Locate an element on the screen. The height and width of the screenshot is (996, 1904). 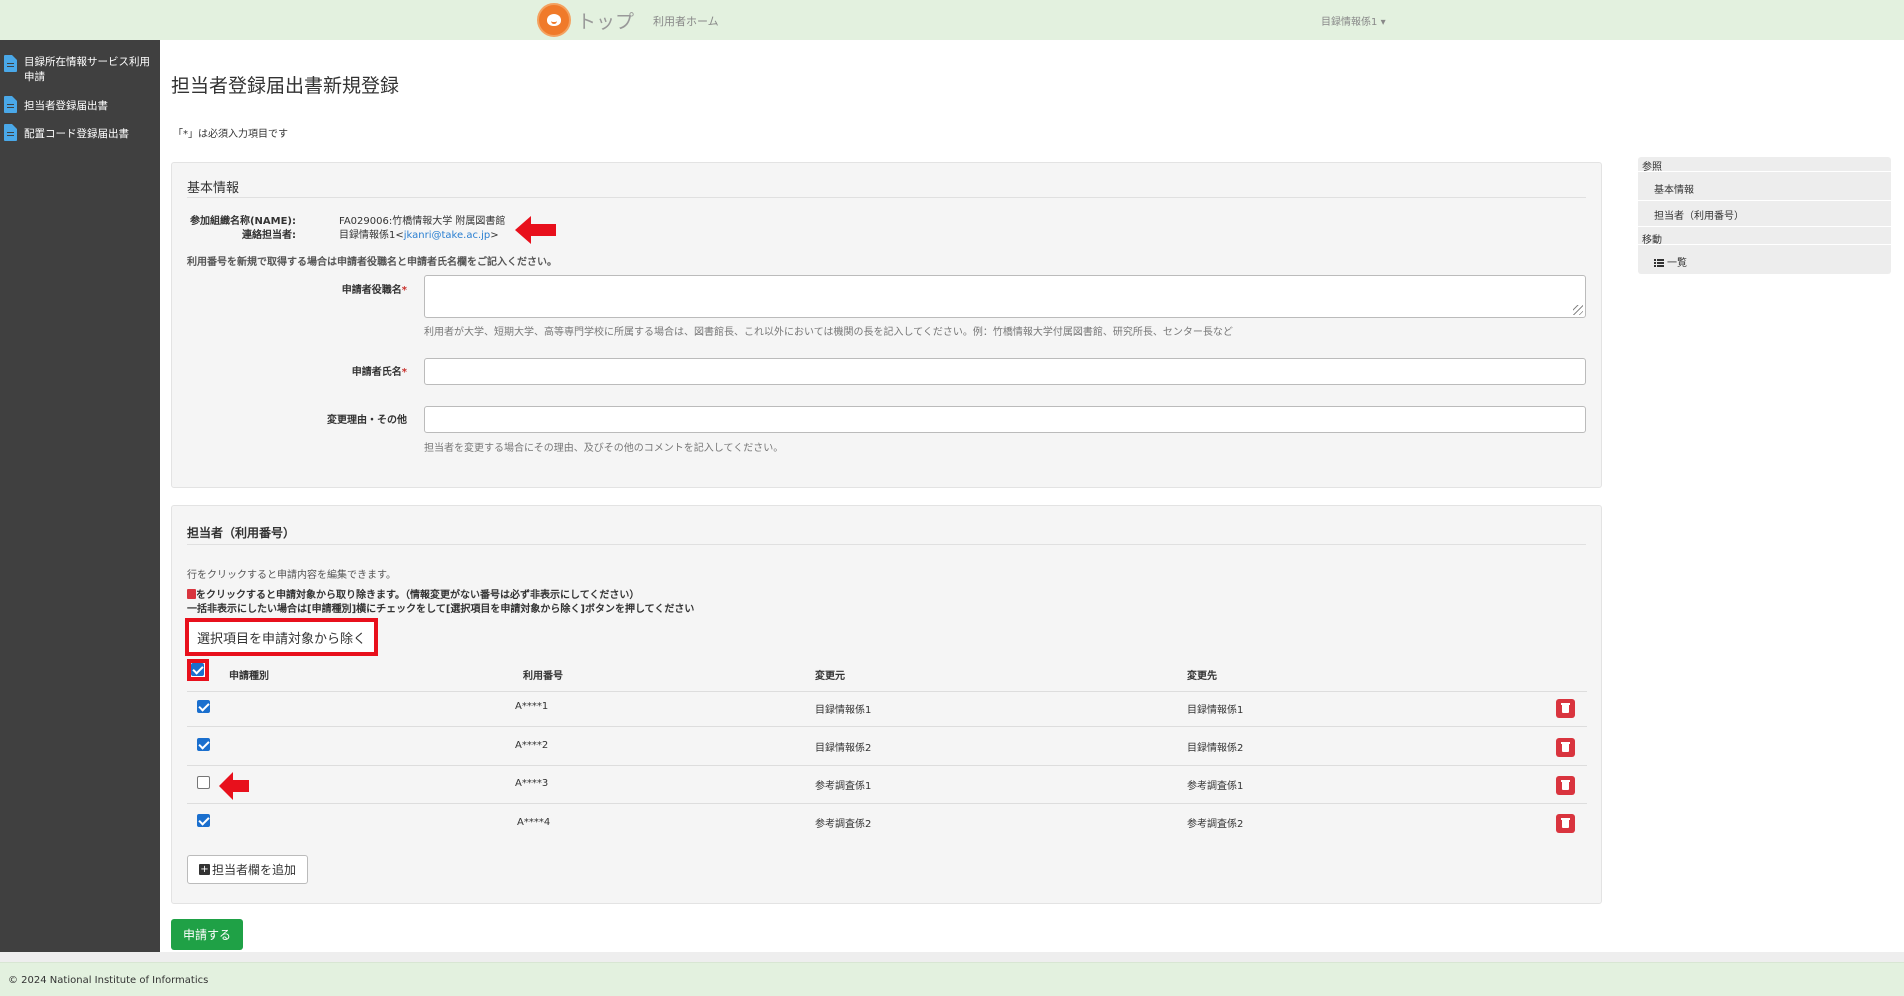
row-from: 参考調査係1 is located at coordinates (843, 786).